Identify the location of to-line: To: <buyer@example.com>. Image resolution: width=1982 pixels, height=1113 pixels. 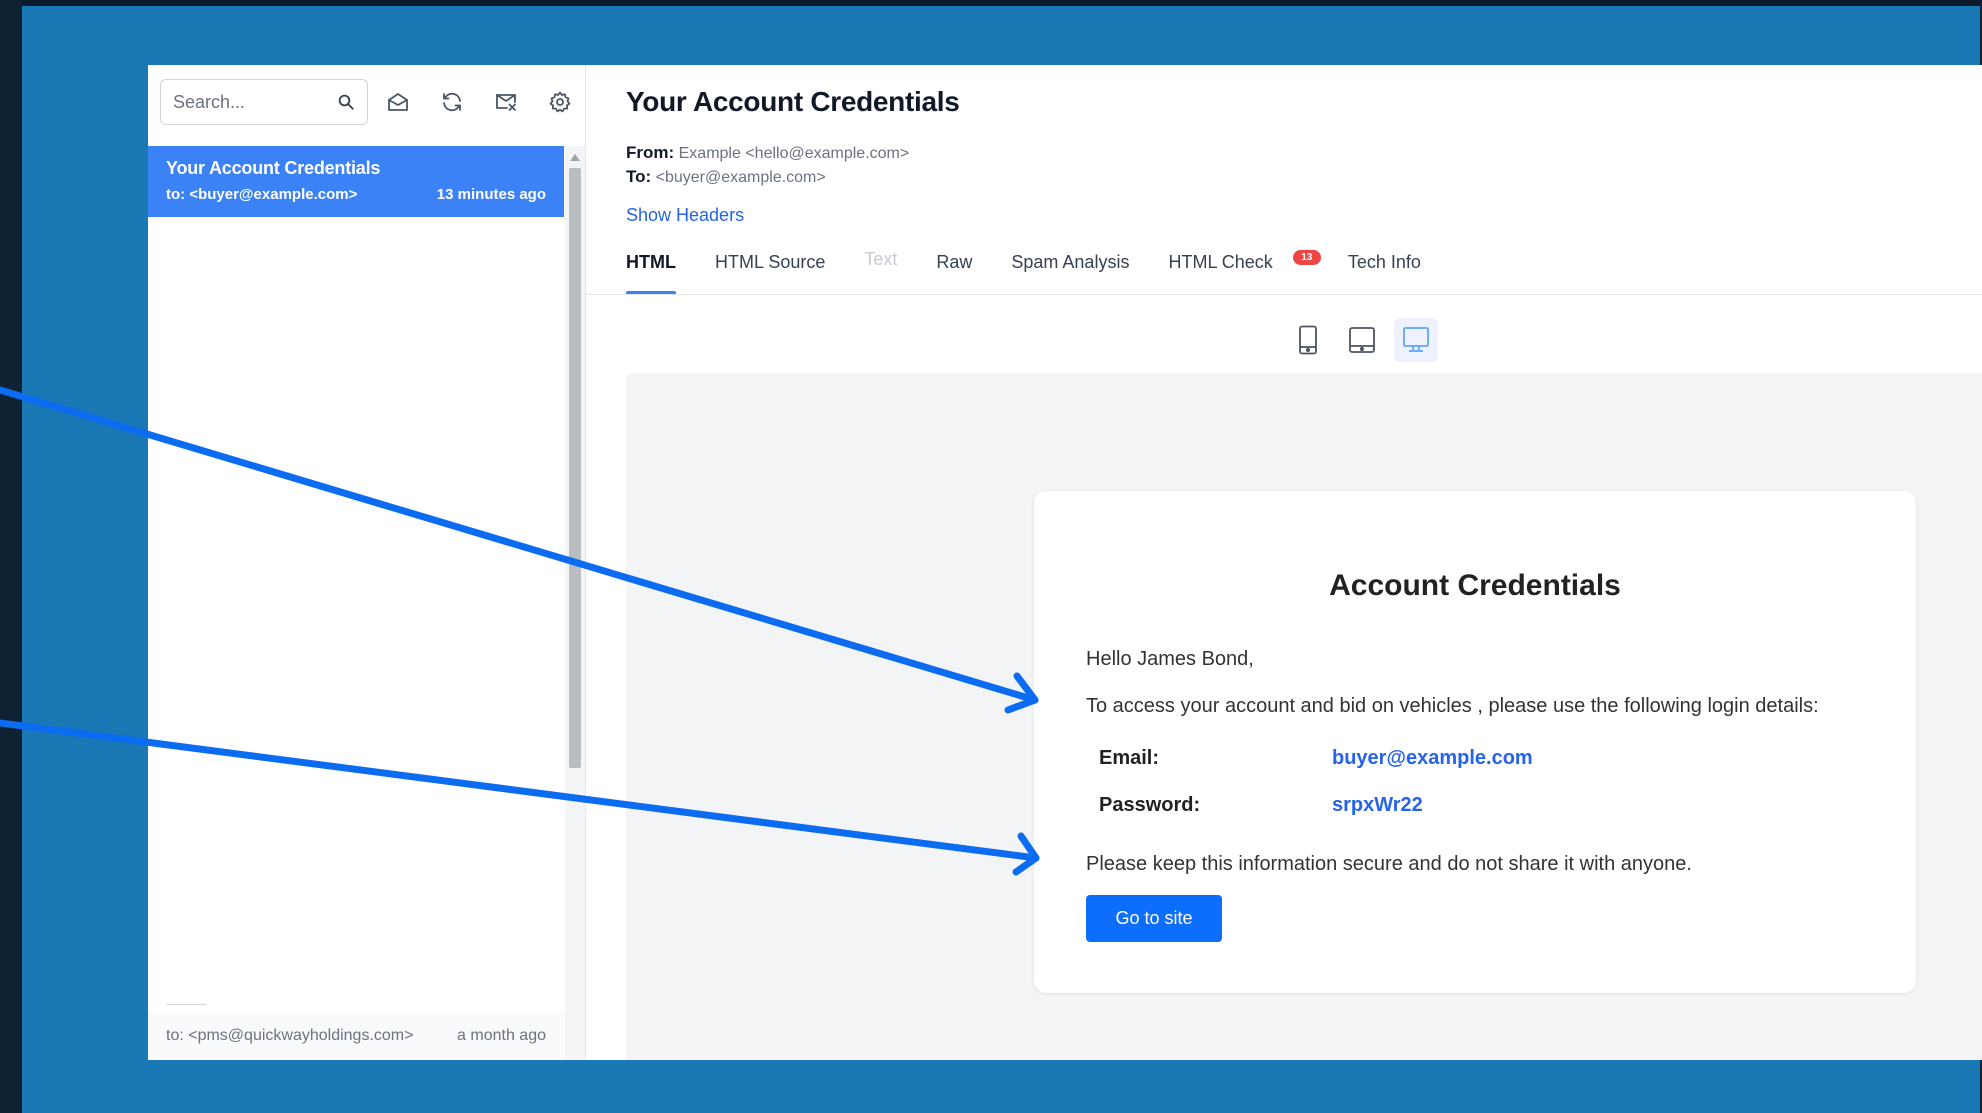
(726, 177).